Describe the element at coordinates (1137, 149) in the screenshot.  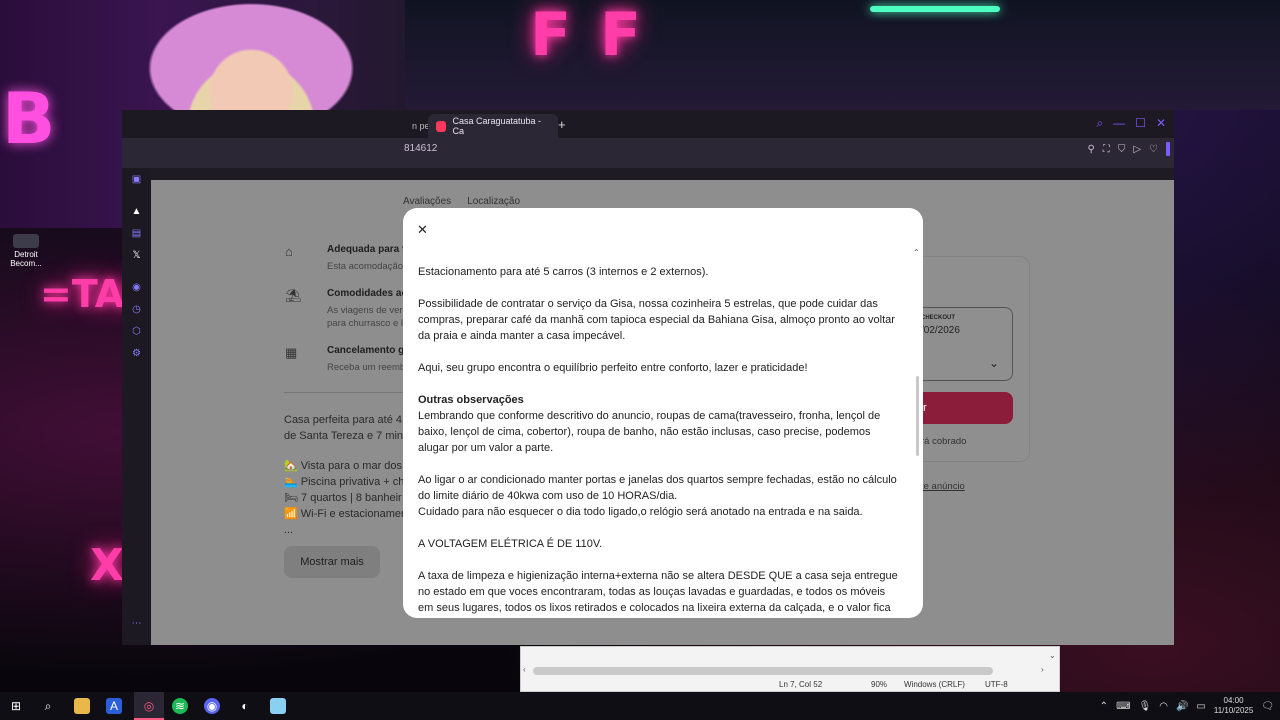
I see `play-icon: ▷` at that location.